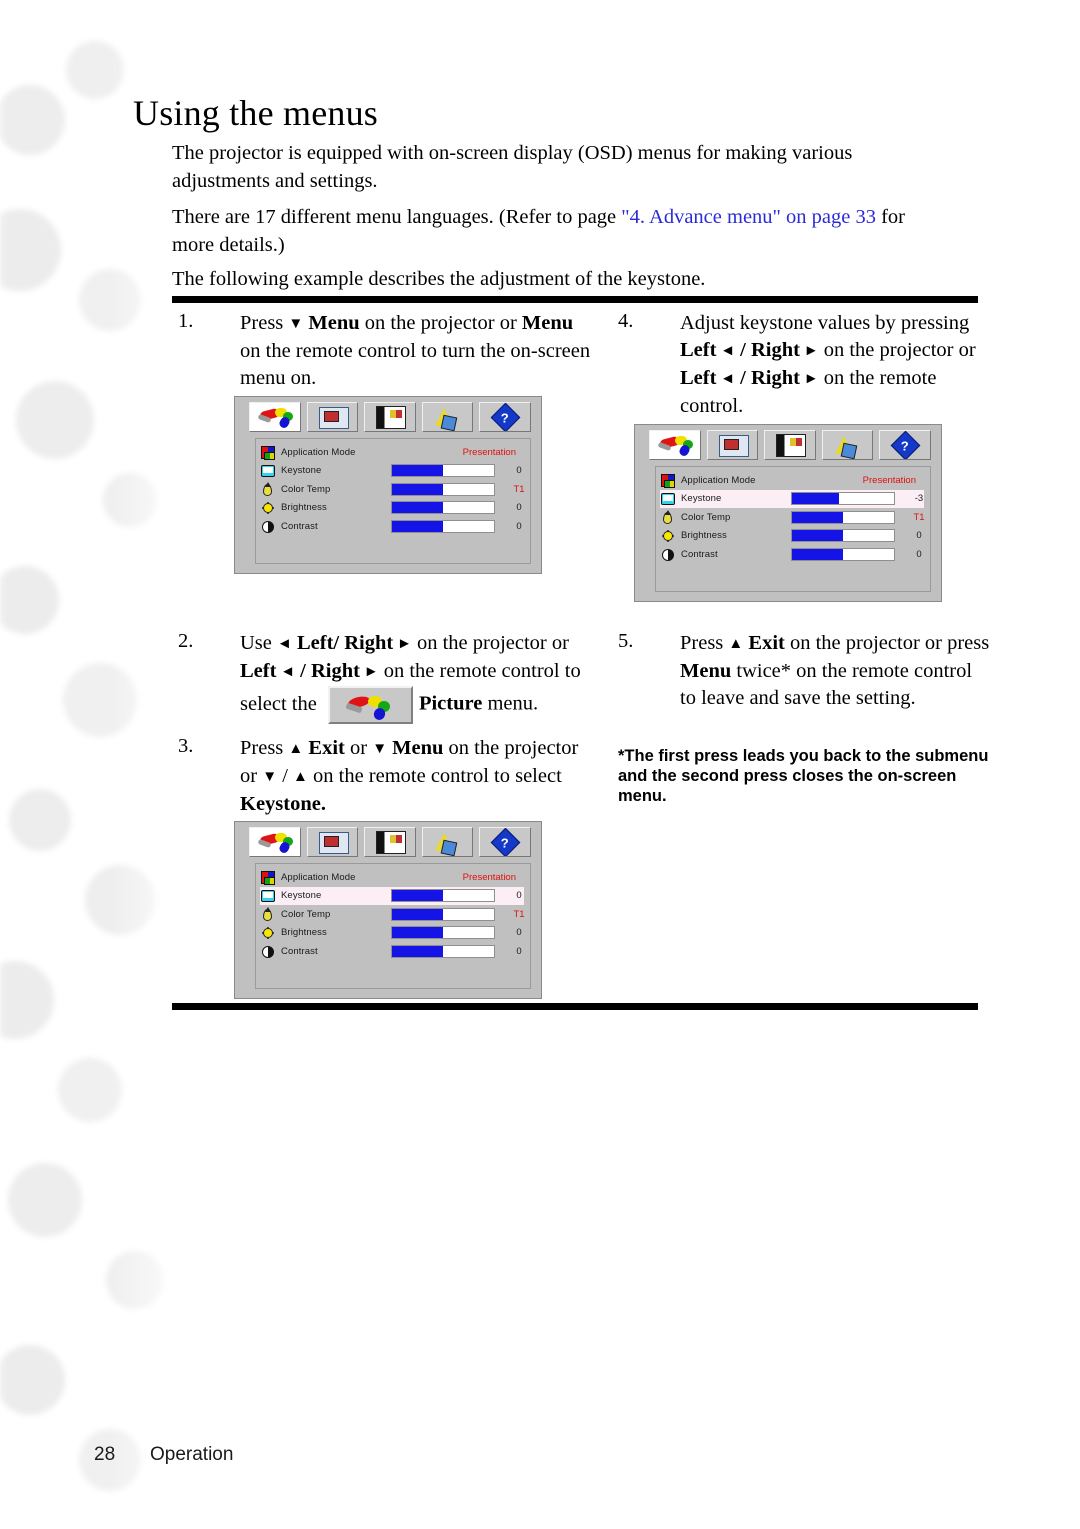 This screenshot has width=1080, height=1529. Describe the element at coordinates (186, 321) in the screenshot. I see `step-1-number: 1.` at that location.